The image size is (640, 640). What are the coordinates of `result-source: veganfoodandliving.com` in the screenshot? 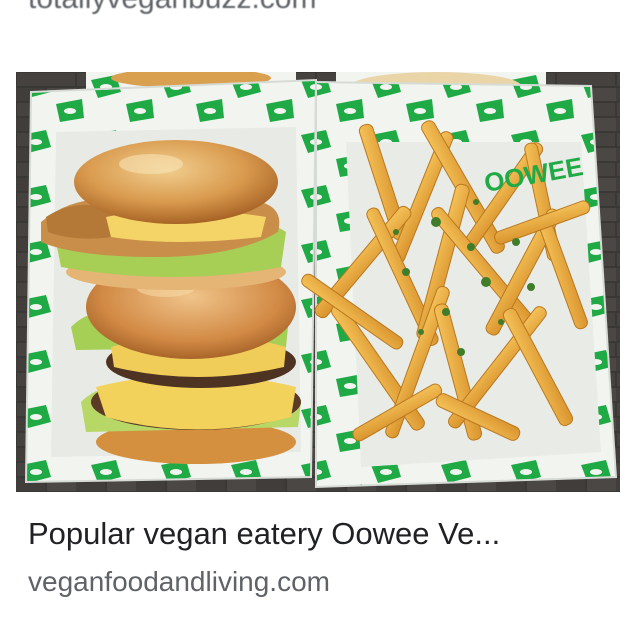 It's located at (179, 582).